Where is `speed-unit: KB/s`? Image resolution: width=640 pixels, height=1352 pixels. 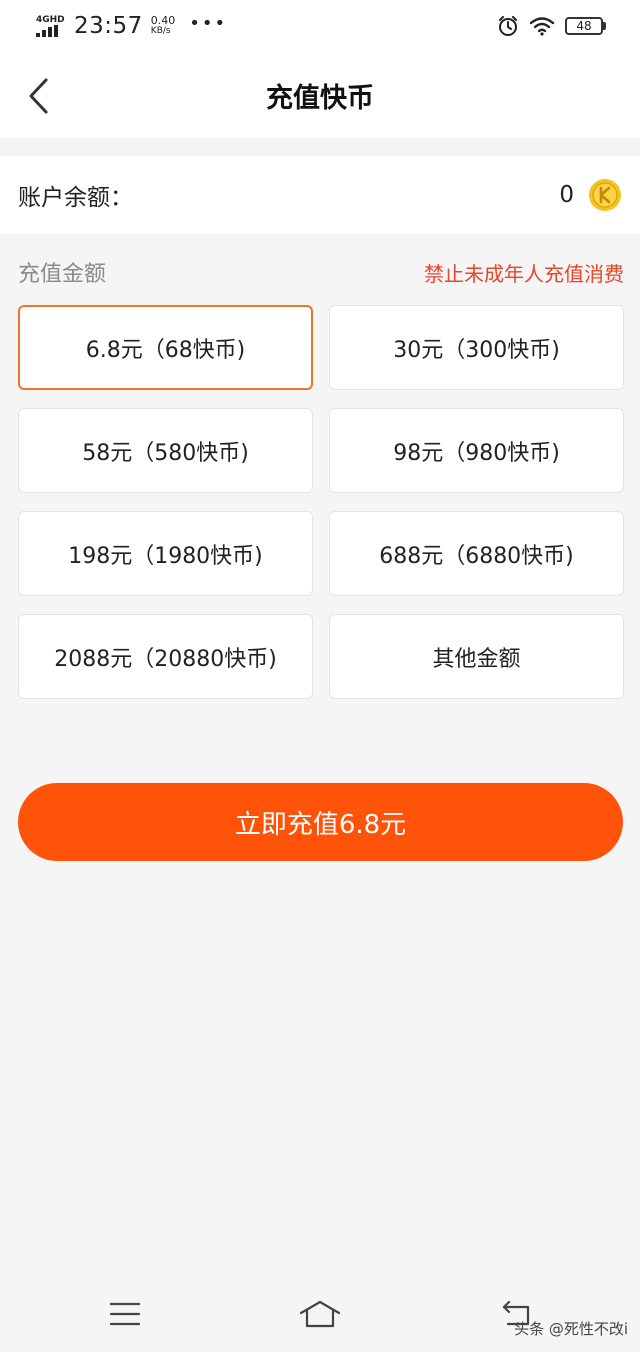 speed-unit: KB/s is located at coordinates (160, 31).